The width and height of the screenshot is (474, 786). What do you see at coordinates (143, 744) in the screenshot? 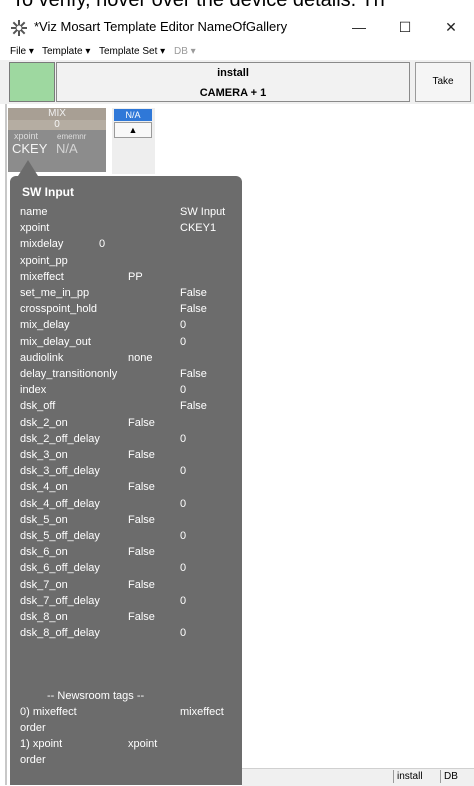
I see `newsroom-tag-value: xpoint` at bounding box center [143, 744].